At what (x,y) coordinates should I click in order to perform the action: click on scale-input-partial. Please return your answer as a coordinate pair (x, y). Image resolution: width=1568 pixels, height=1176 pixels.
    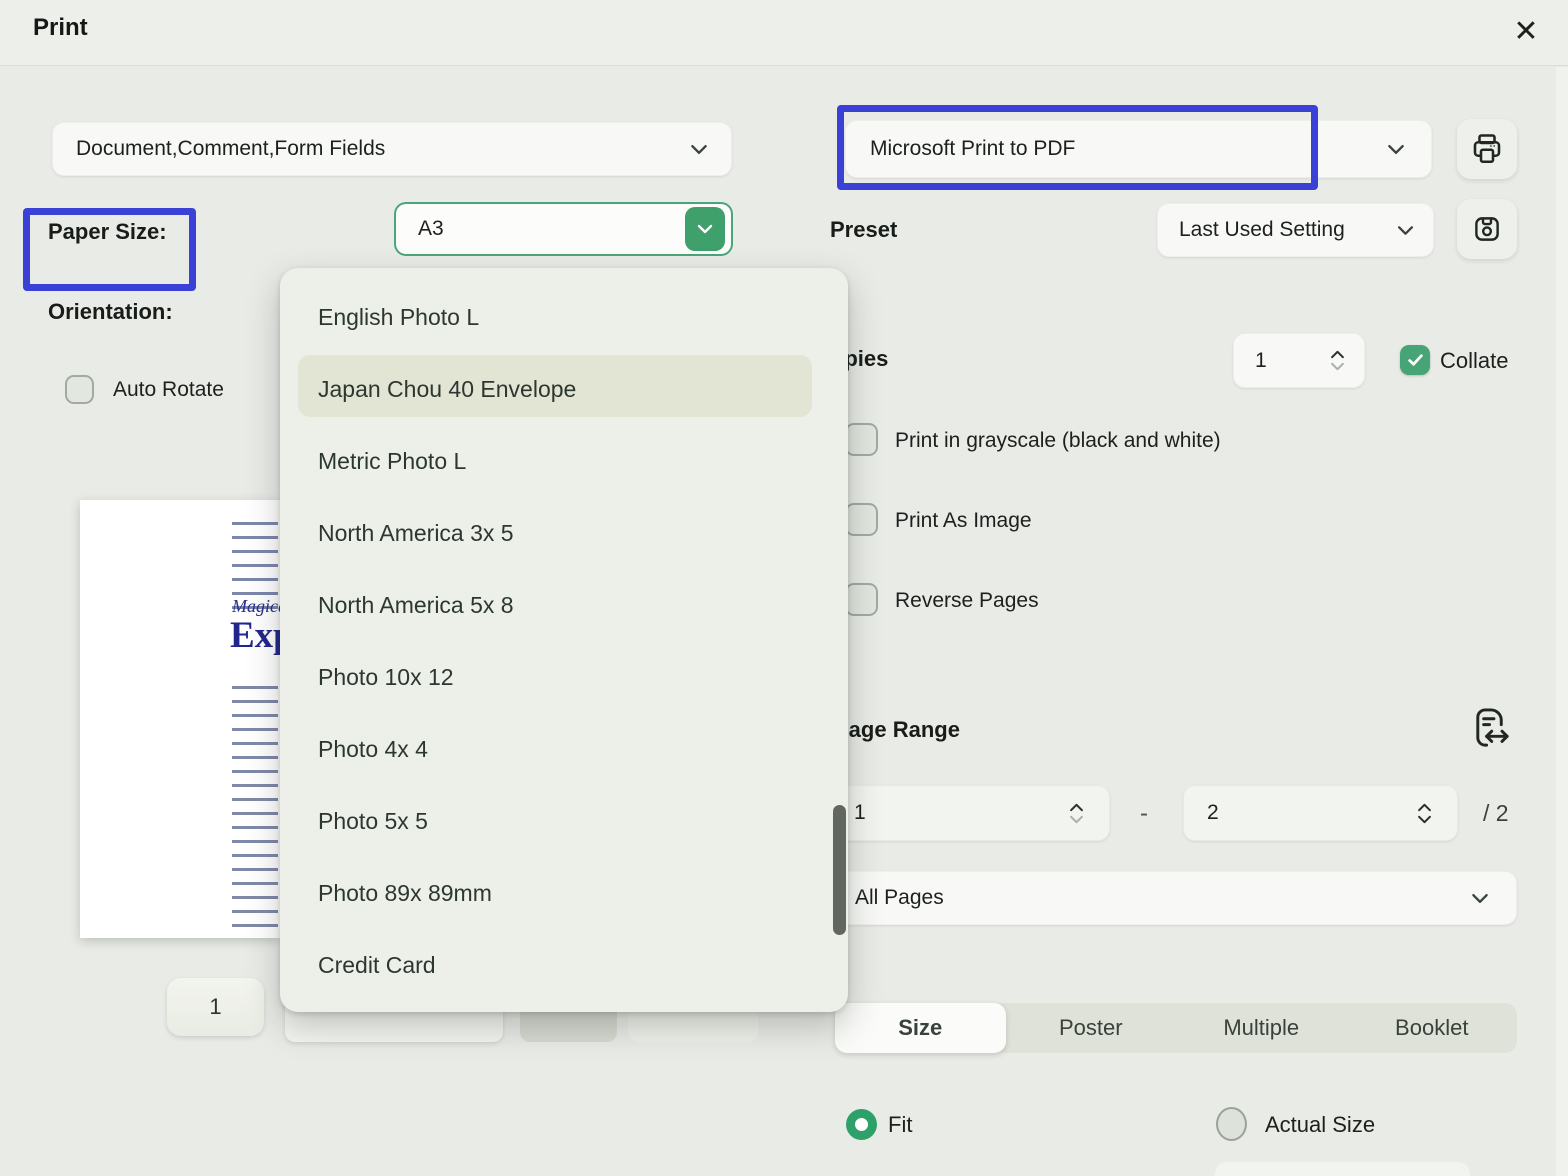
    Looking at the image, I should click on (1342, 1169).